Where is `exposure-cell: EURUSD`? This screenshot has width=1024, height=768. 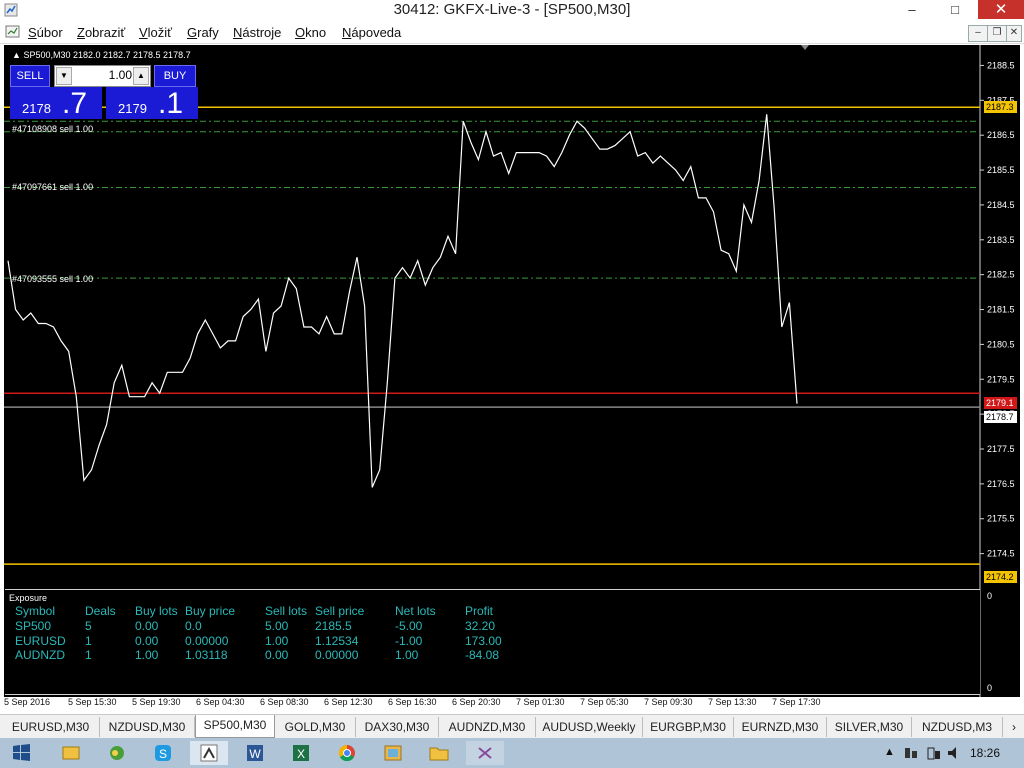 exposure-cell: EURUSD is located at coordinates (40, 640).